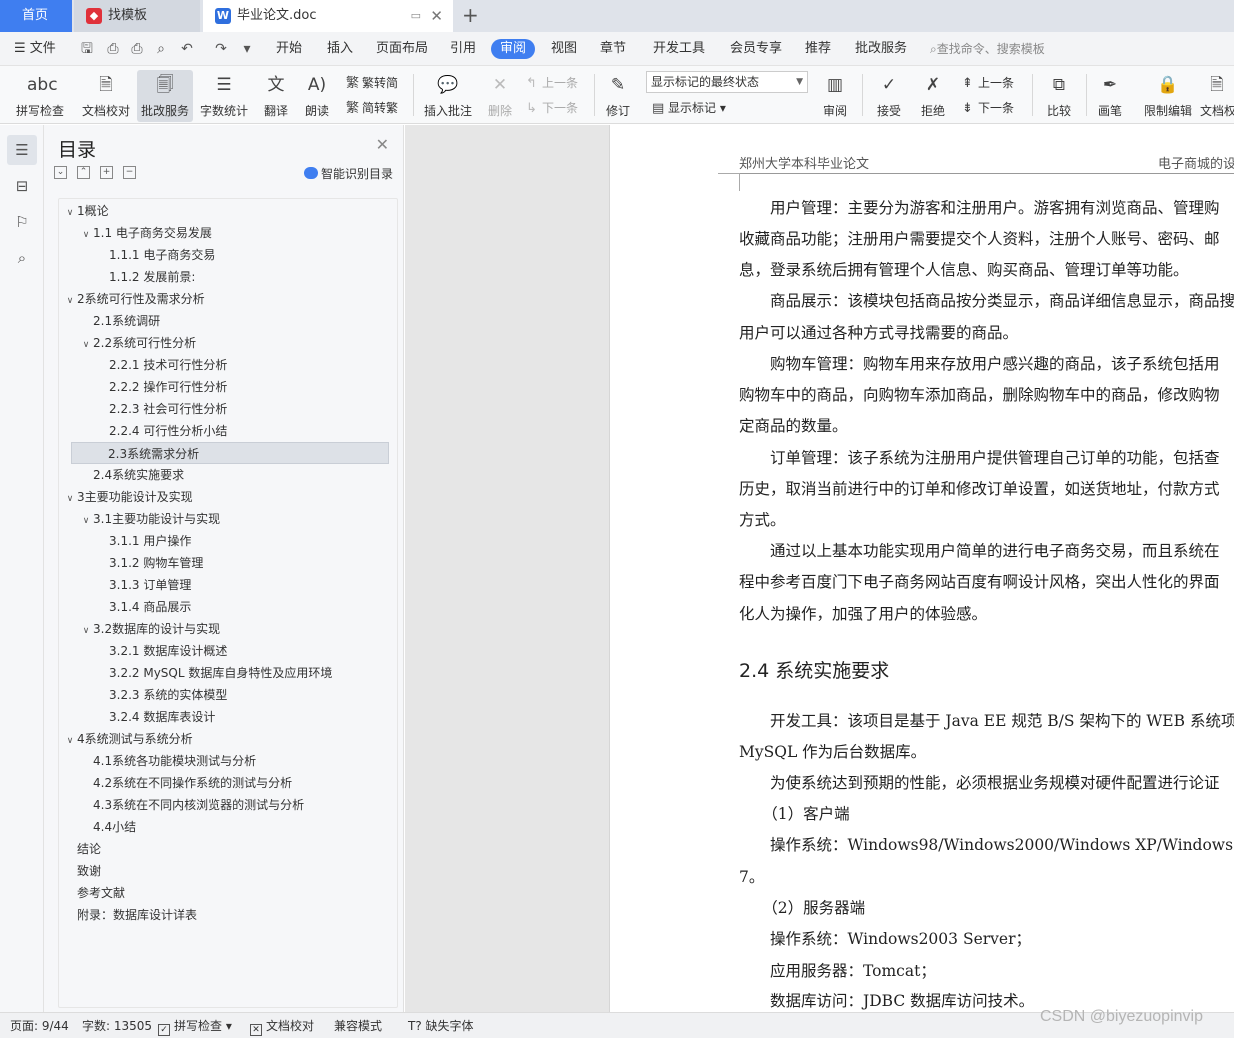  Describe the element at coordinates (835, 96) in the screenshot. I see `review-pane-button: ▥ 审阅` at that location.